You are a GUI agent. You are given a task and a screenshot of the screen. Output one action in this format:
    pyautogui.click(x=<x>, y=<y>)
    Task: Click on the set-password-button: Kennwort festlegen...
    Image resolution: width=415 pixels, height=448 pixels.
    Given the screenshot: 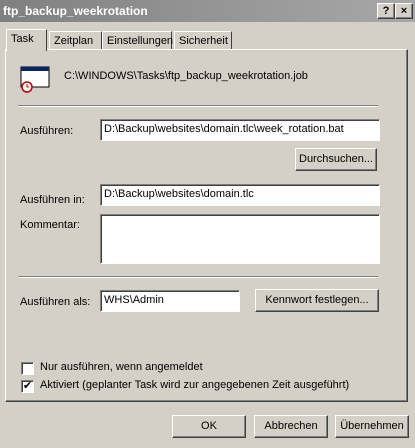 What is the action you would take?
    pyautogui.click(x=317, y=300)
    